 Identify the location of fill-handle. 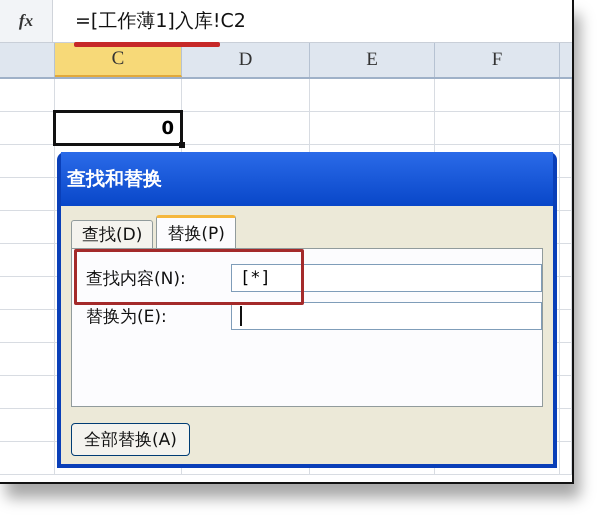
(182, 145).